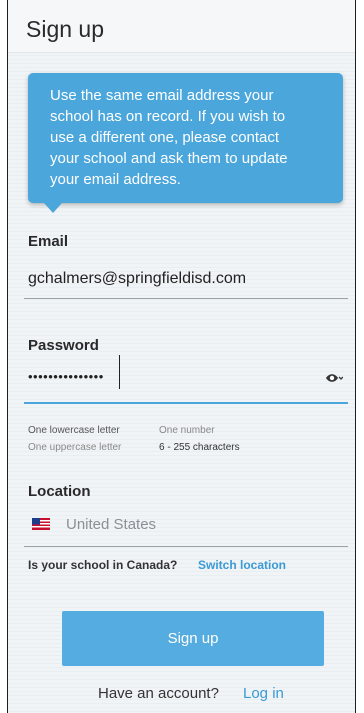 The width and height of the screenshot is (364, 713). Describe the element at coordinates (63, 345) in the screenshot. I see `password-label: Password` at that location.